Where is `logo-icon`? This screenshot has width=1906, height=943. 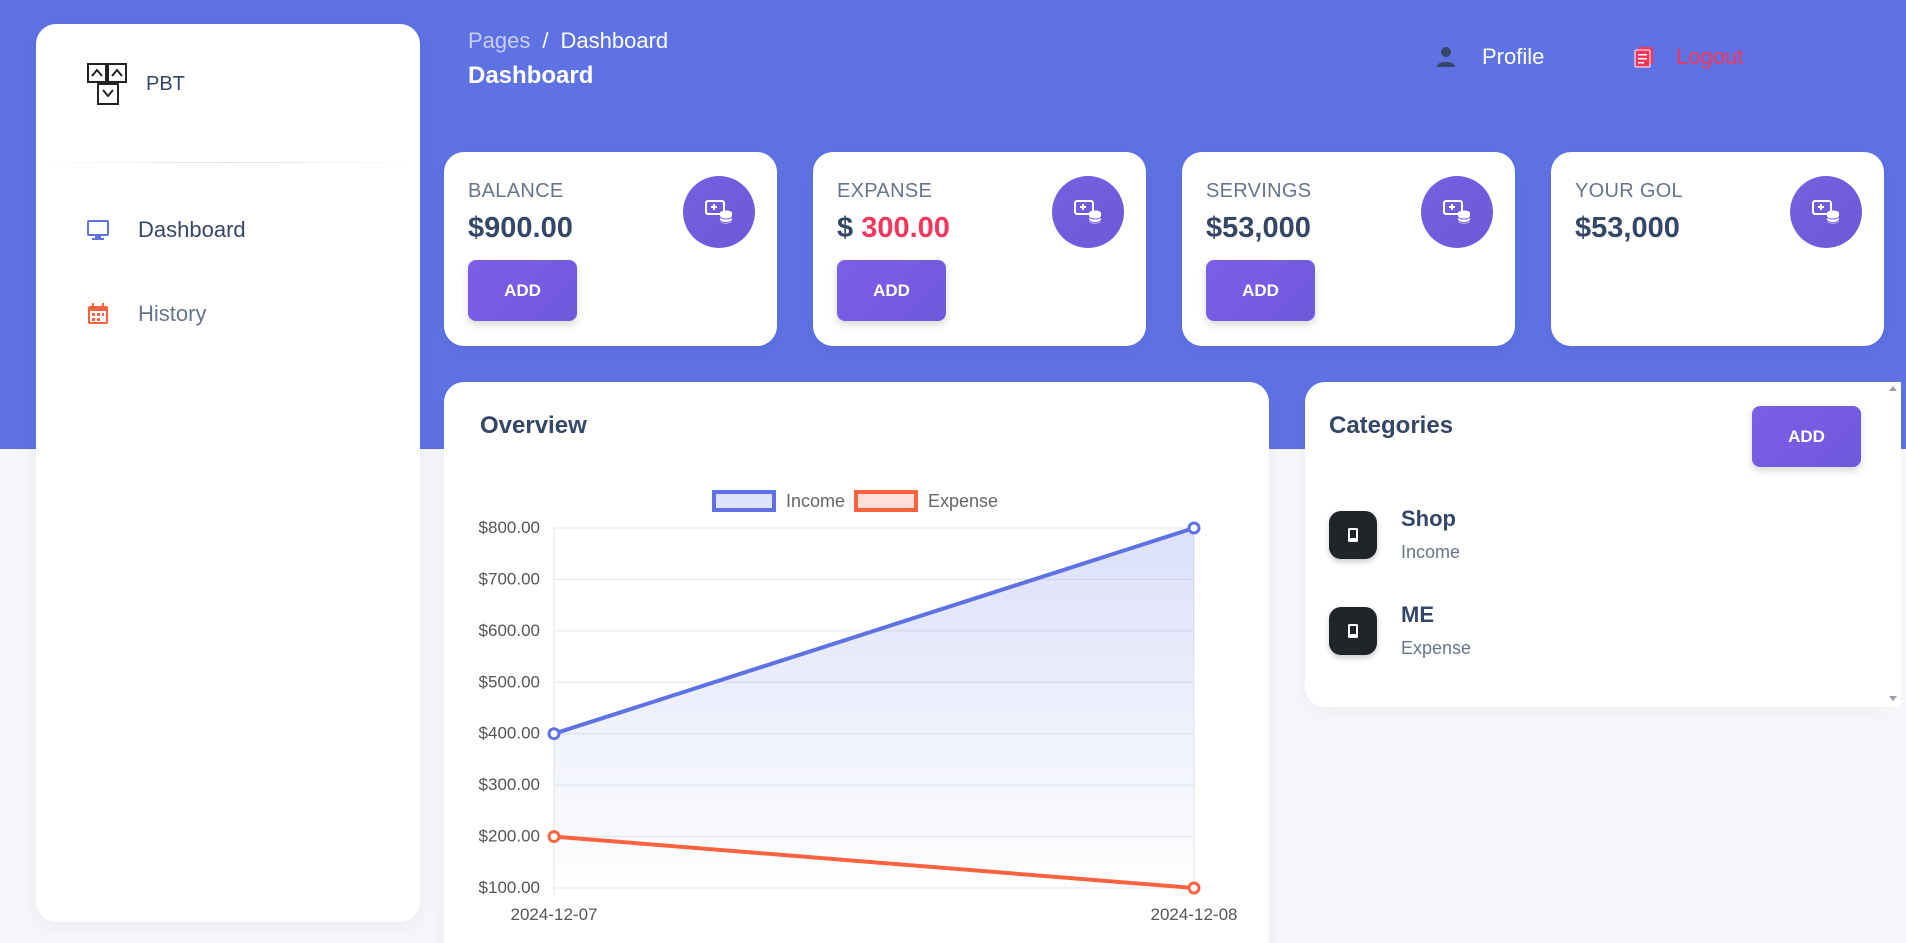
logo-icon is located at coordinates (107, 84).